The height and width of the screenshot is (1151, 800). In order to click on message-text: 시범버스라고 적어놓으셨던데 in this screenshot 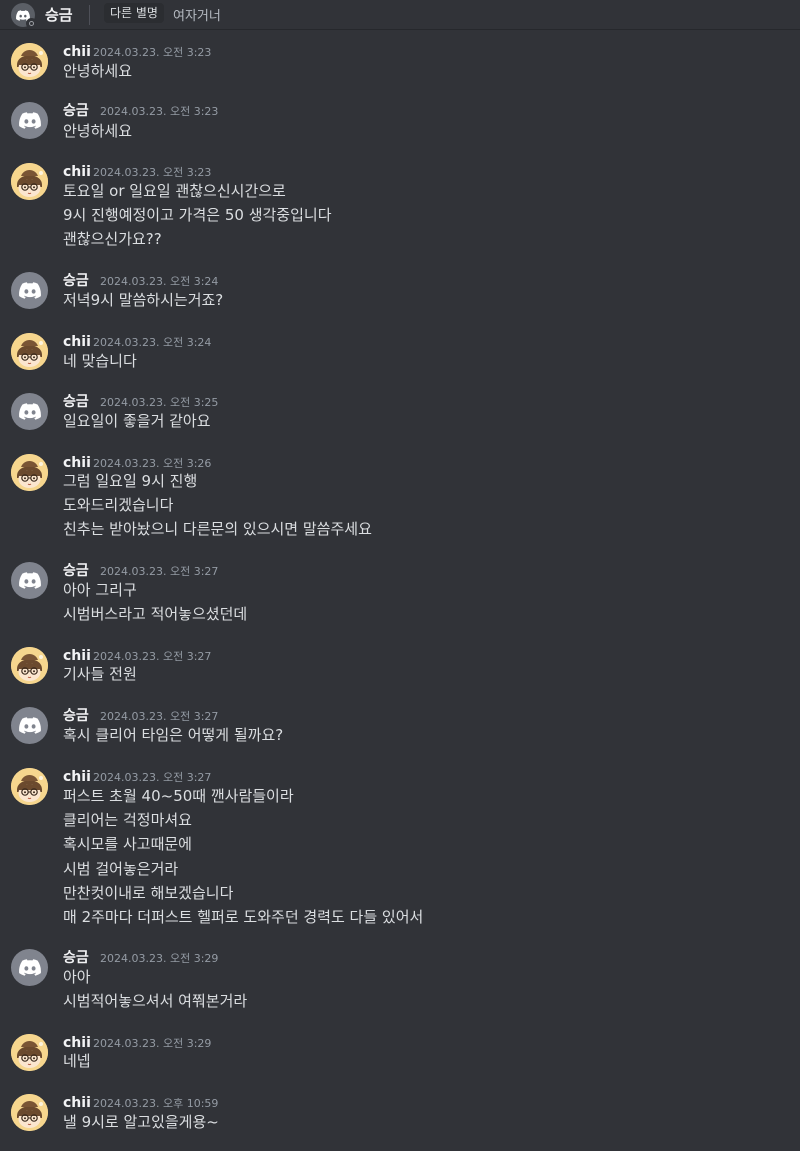, I will do `click(155, 614)`.